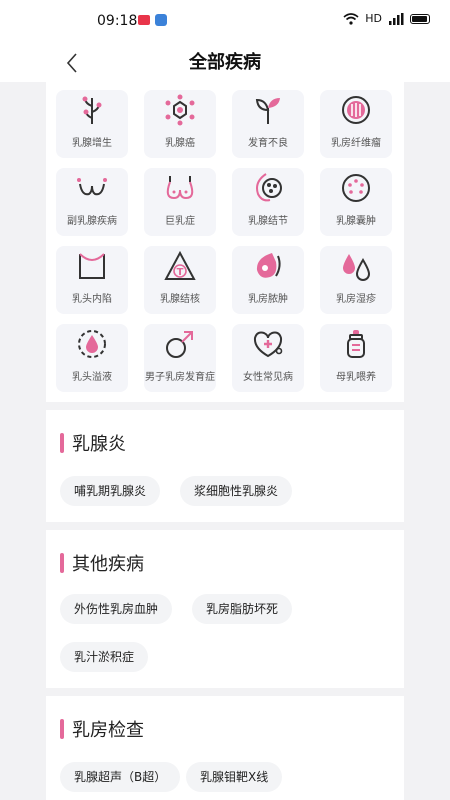  Describe the element at coordinates (92, 110) in the screenshot. I see `branch-icon` at that location.